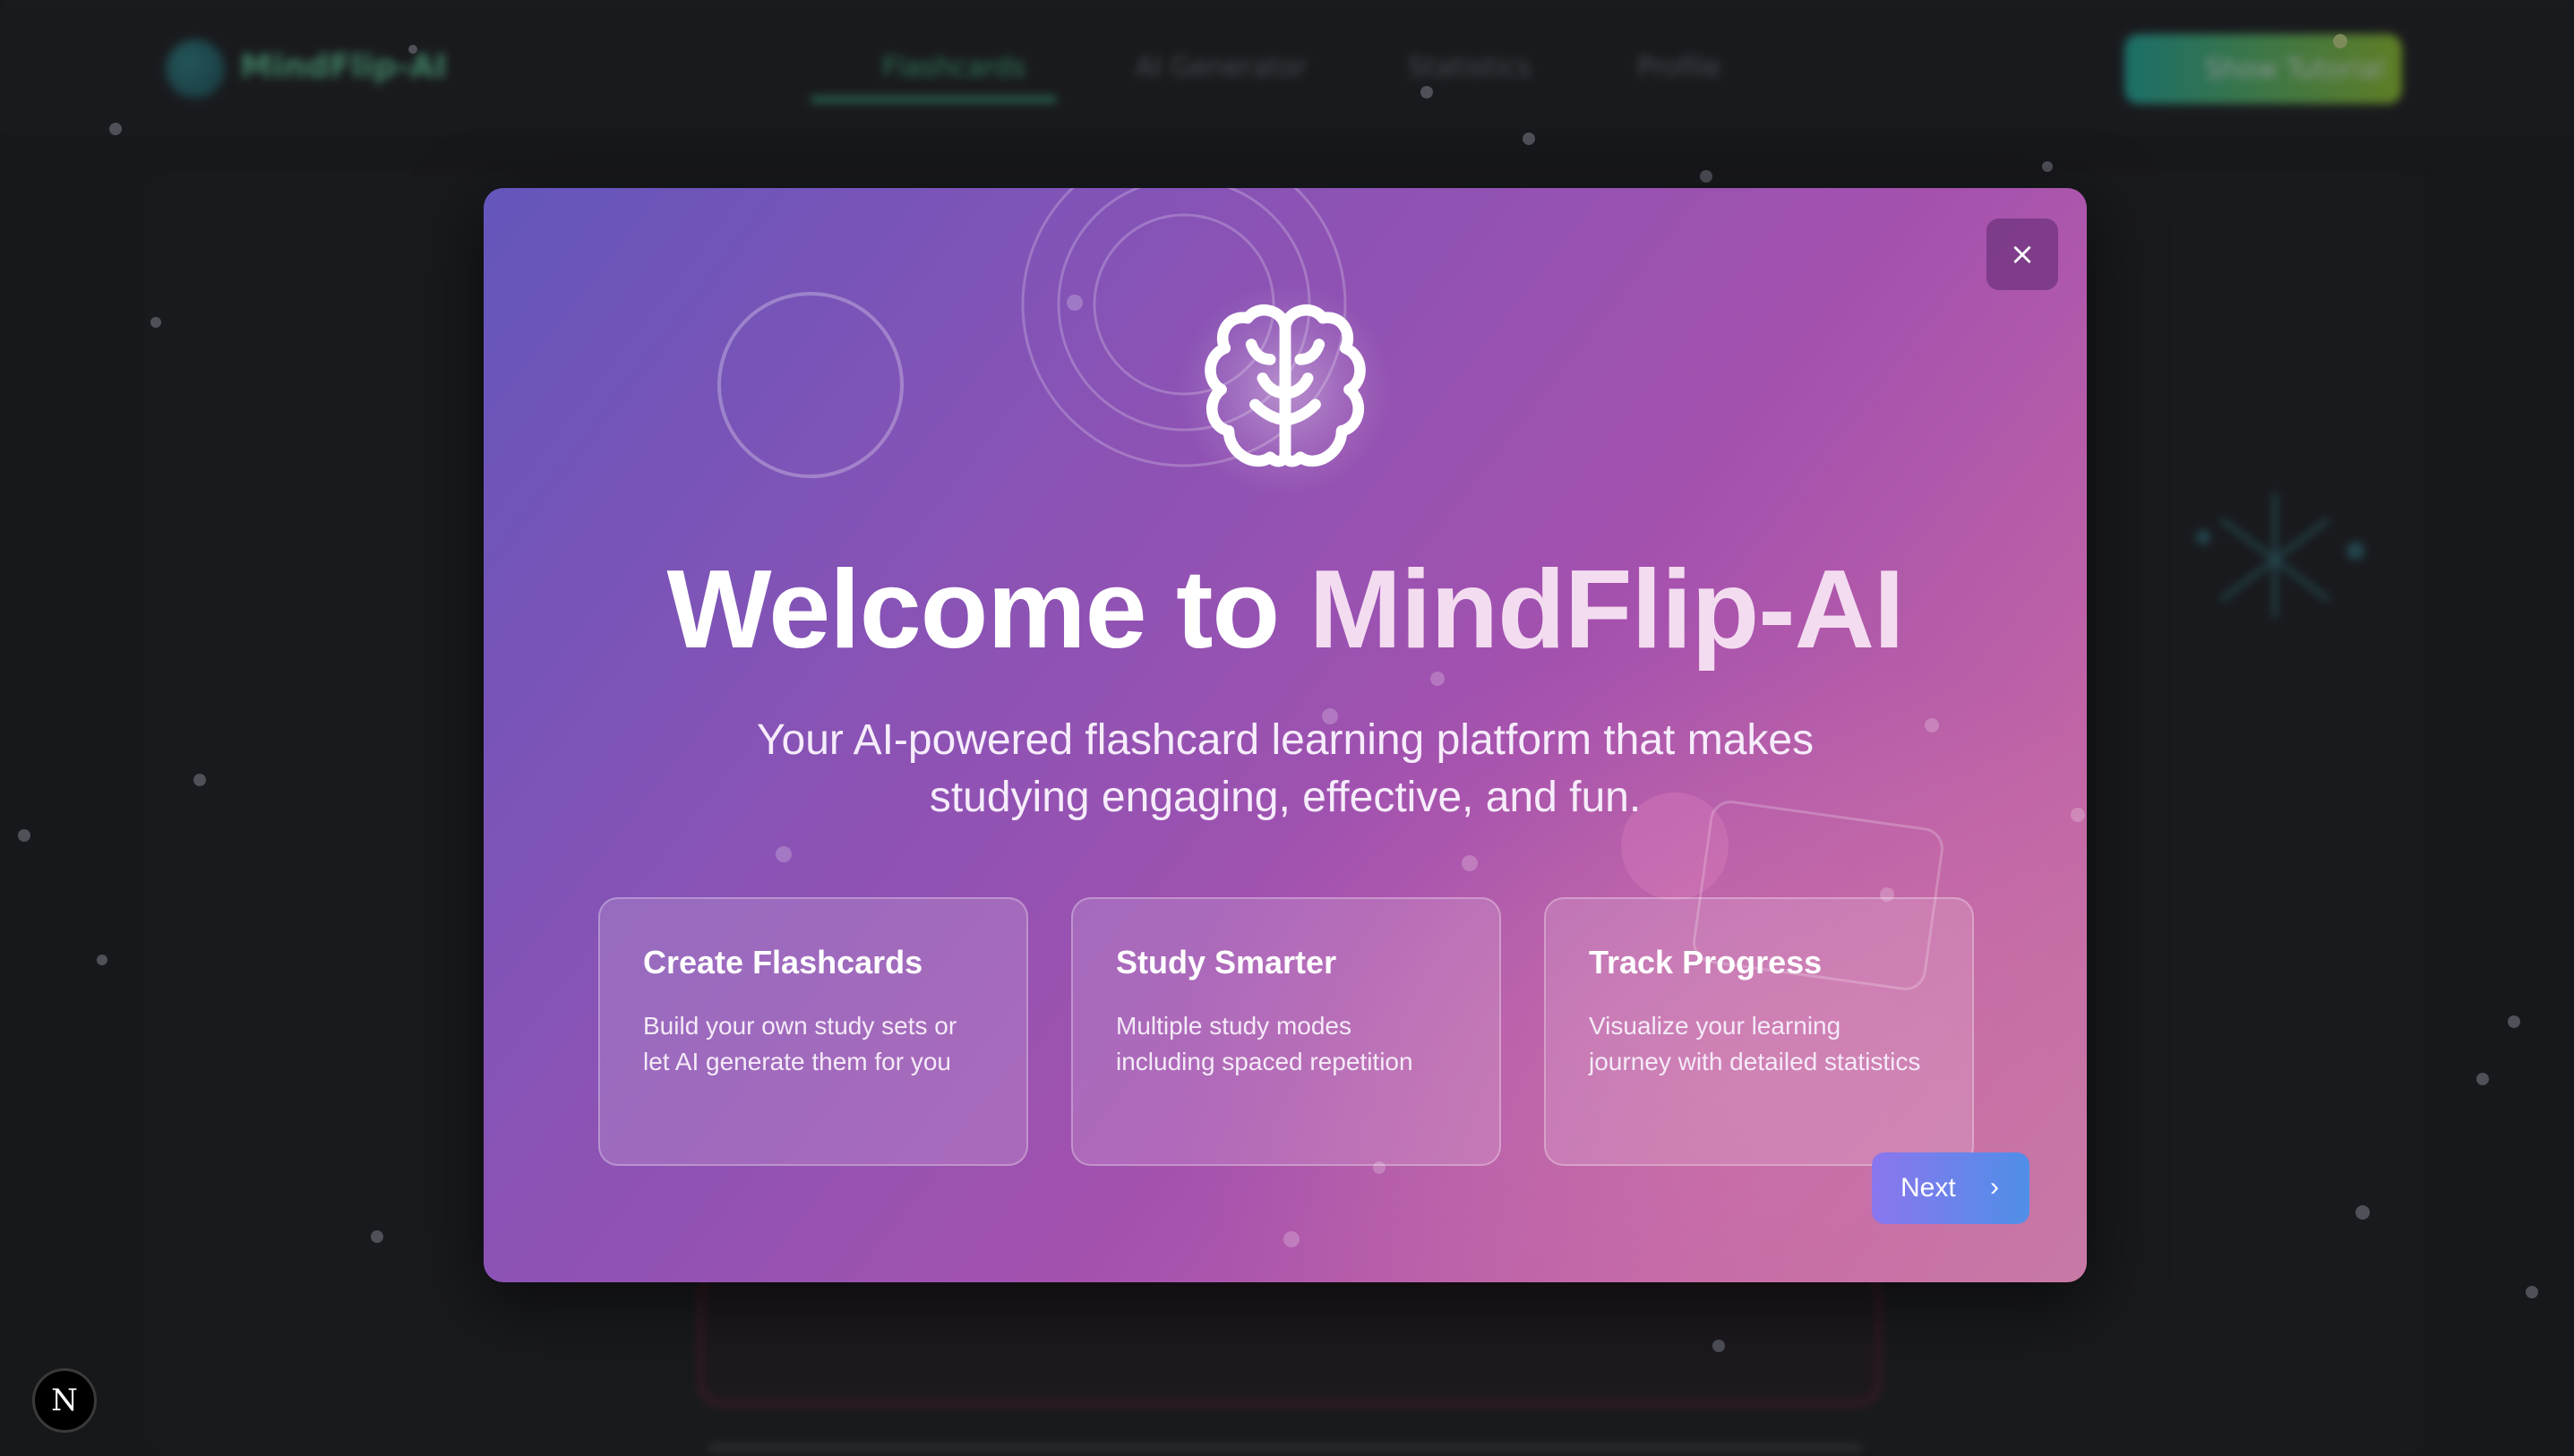 The width and height of the screenshot is (2574, 1456). What do you see at coordinates (987, 610) in the screenshot?
I see `modal-title-lead: Welcome to` at bounding box center [987, 610].